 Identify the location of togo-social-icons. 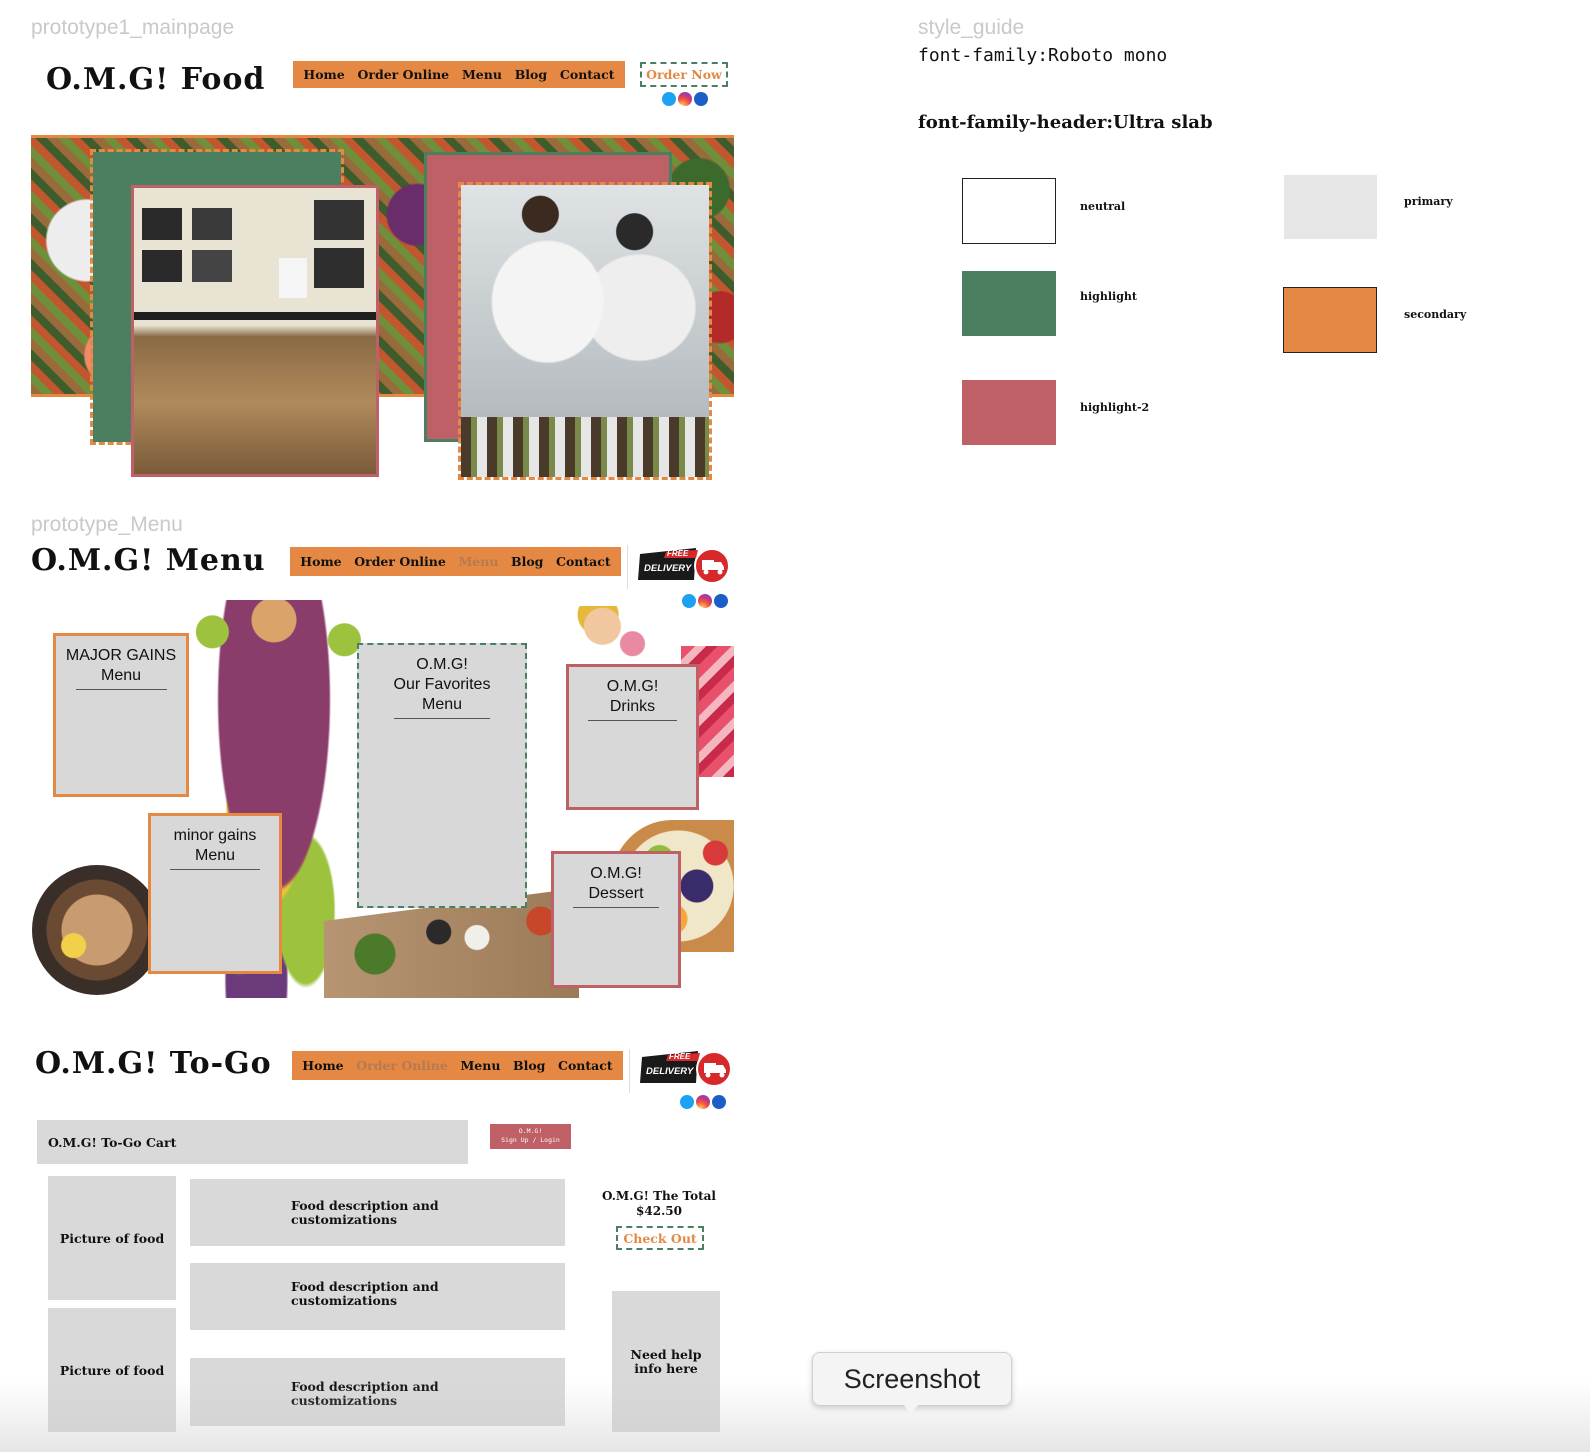
(703, 1102).